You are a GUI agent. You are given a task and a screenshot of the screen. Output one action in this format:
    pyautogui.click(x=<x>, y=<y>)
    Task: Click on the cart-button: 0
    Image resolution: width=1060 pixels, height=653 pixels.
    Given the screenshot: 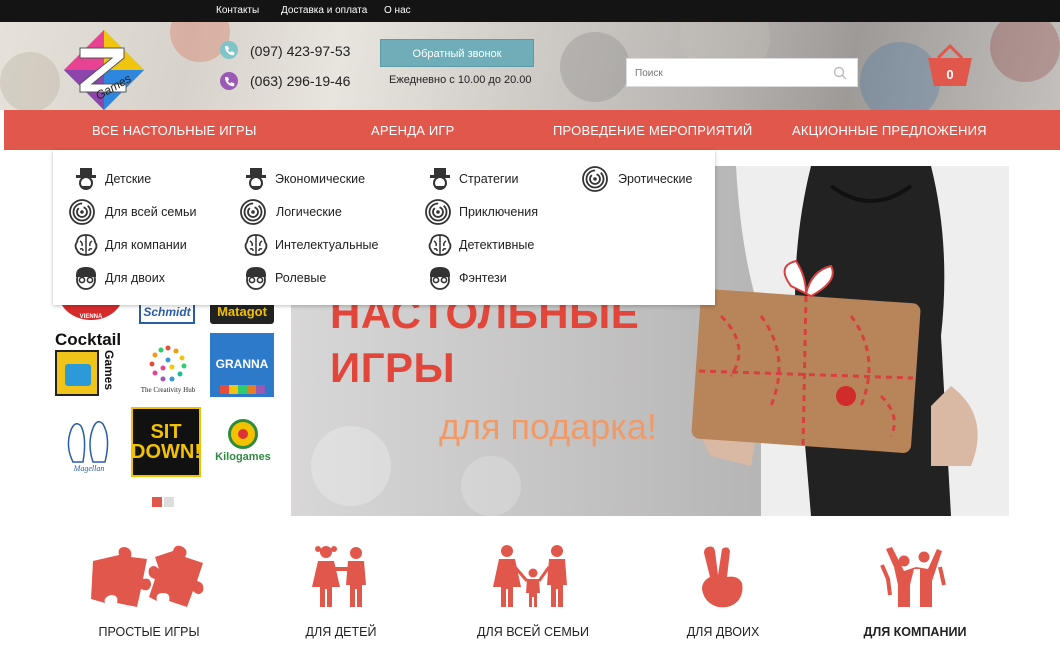 What is the action you would take?
    pyautogui.click(x=950, y=66)
    